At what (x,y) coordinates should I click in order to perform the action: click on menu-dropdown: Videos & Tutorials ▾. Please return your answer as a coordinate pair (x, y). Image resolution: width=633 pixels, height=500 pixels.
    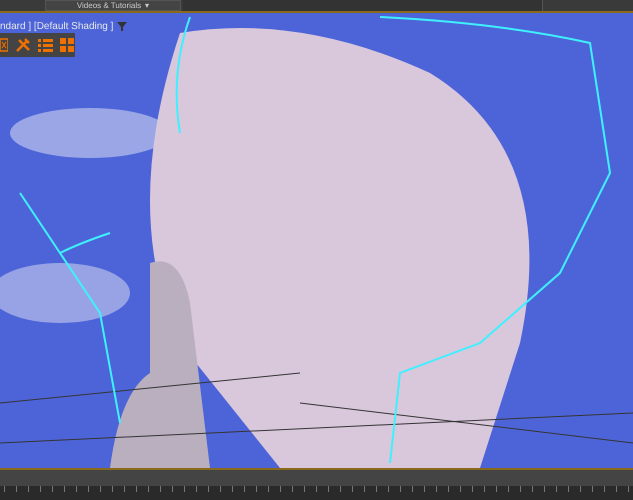
    Looking at the image, I should click on (113, 5).